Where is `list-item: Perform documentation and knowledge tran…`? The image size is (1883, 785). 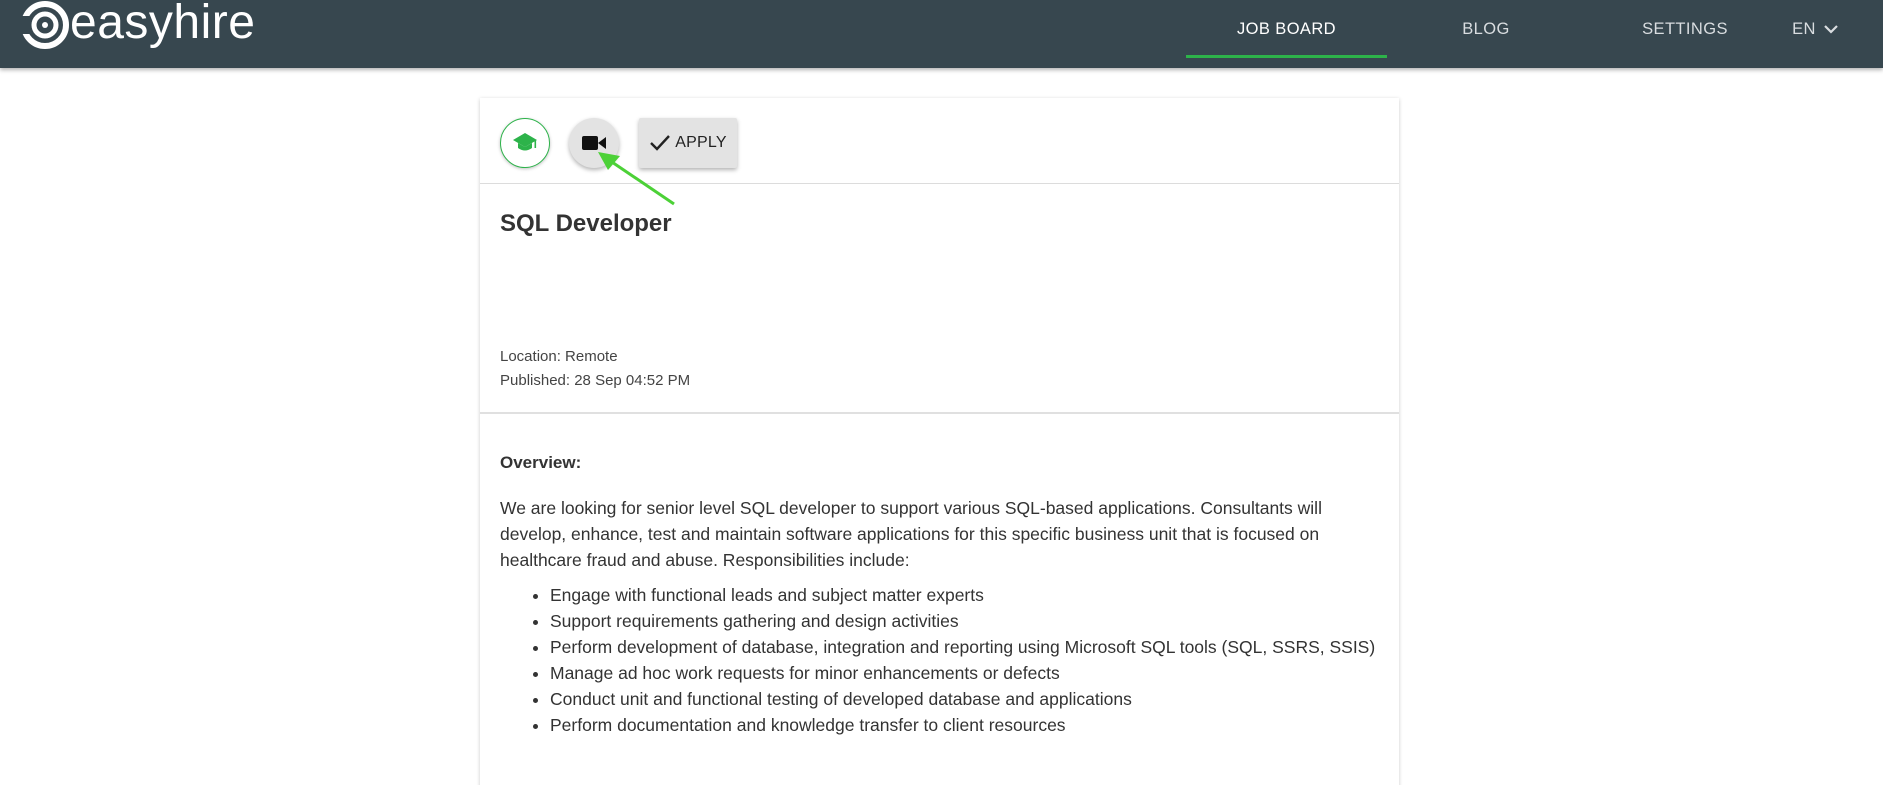
list-item: Perform documentation and knowledge tran… is located at coordinates (965, 725).